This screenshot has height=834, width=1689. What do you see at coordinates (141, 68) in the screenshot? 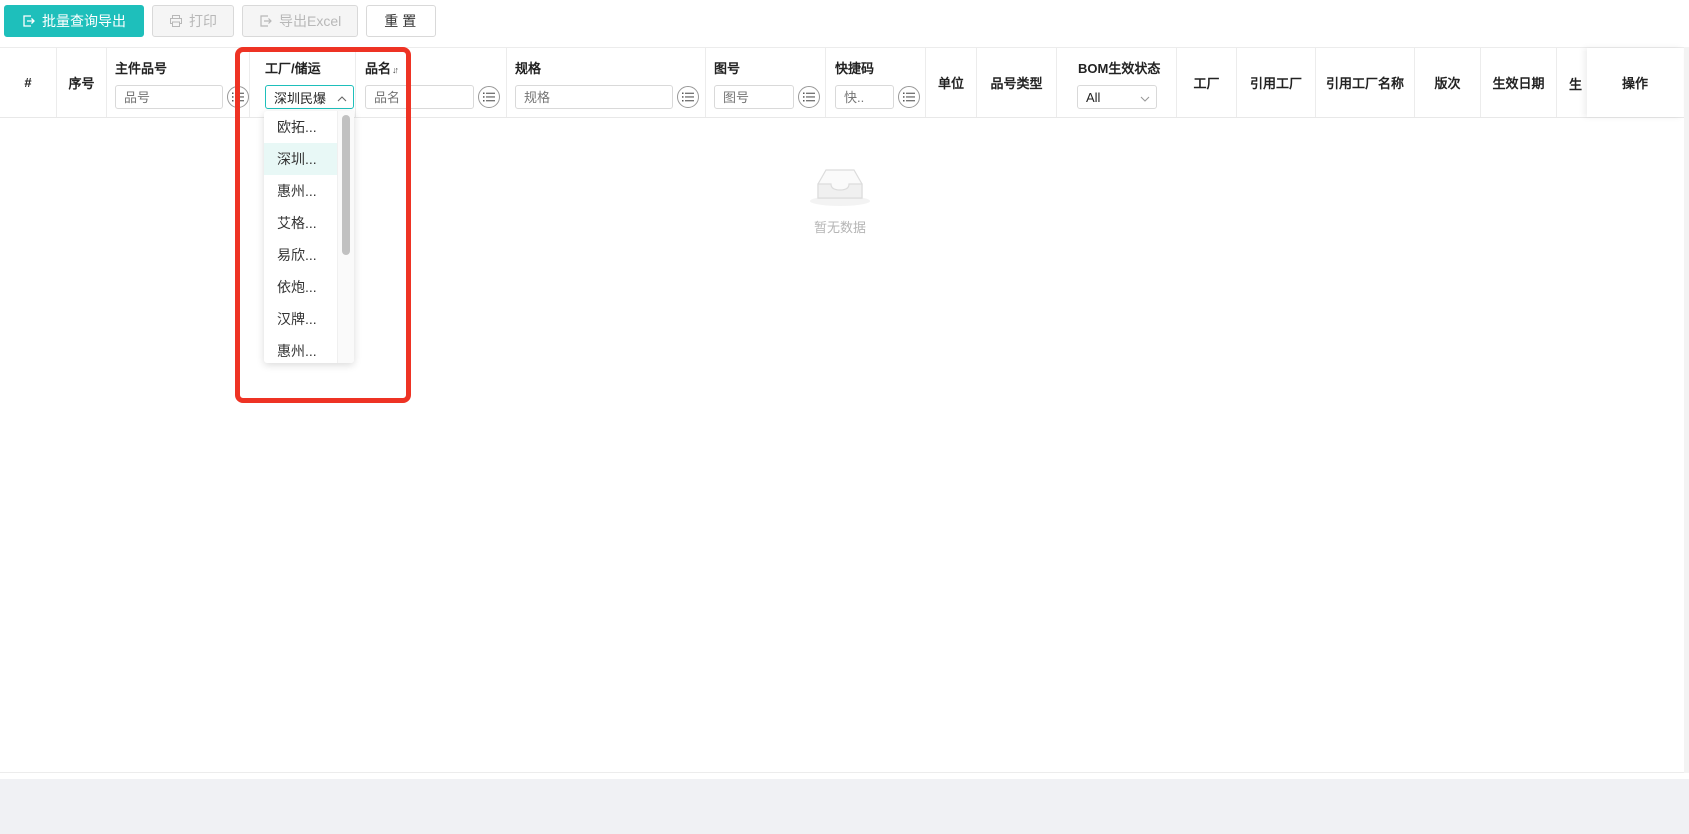
I see `col-main-part-no-title: 主件品号` at bounding box center [141, 68].